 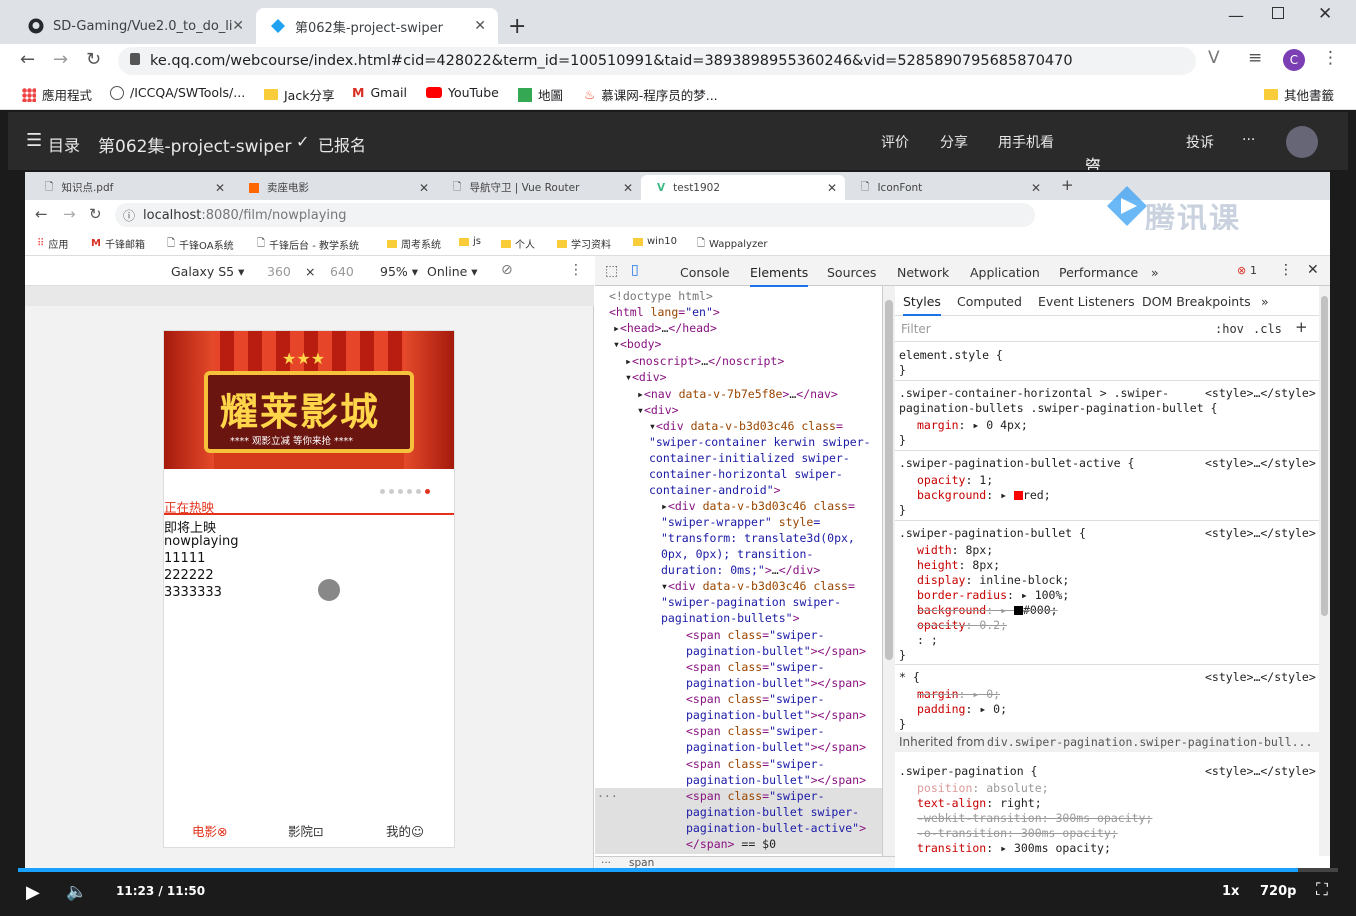 I want to click on filter-input: Filter, so click(x=916, y=329).